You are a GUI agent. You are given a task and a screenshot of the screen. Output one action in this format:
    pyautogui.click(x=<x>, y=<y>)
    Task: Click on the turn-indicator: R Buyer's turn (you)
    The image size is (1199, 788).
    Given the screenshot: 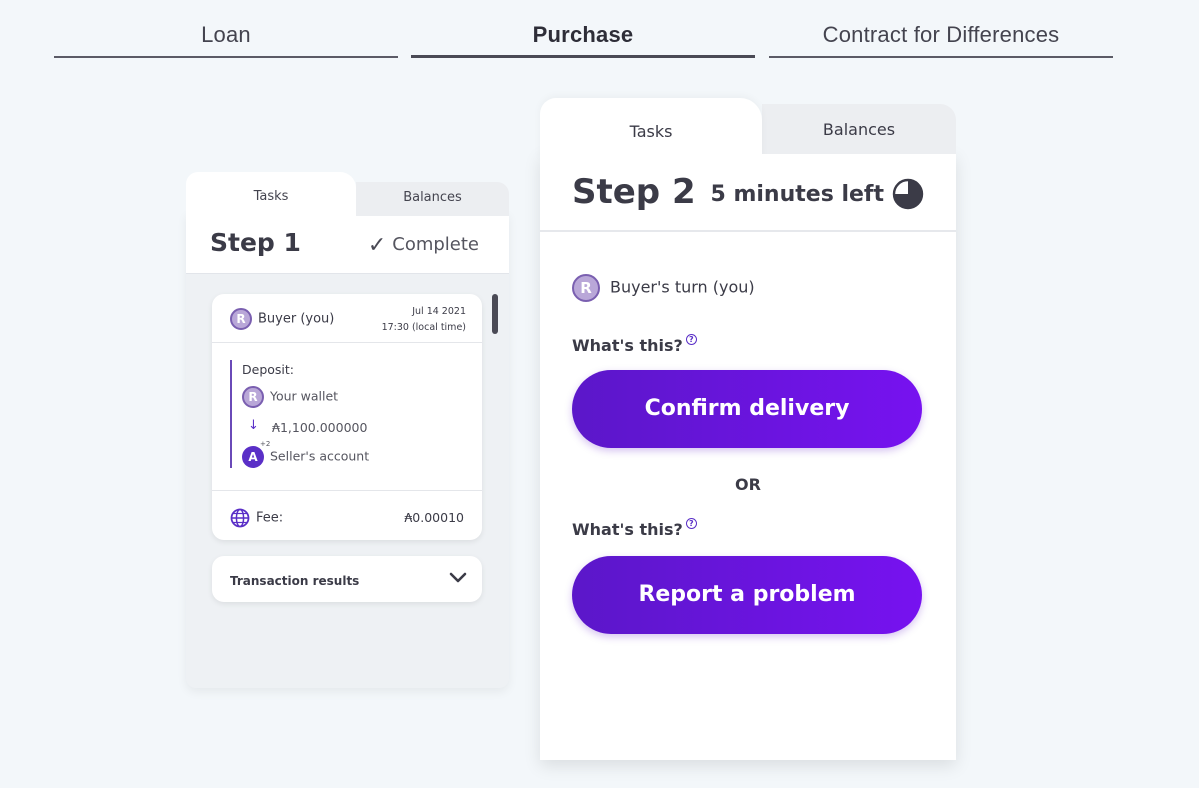 What is the action you would take?
    pyautogui.click(x=663, y=288)
    